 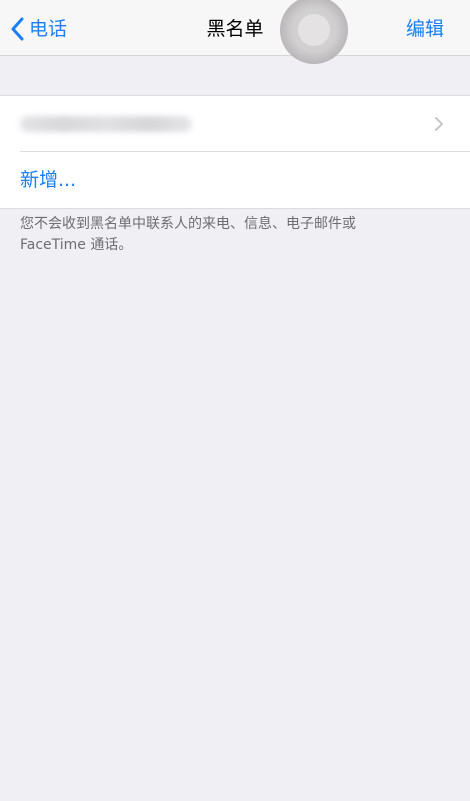 What do you see at coordinates (76, 245) in the screenshot?
I see `footer-description-line-2: FaceTime 通话。` at bounding box center [76, 245].